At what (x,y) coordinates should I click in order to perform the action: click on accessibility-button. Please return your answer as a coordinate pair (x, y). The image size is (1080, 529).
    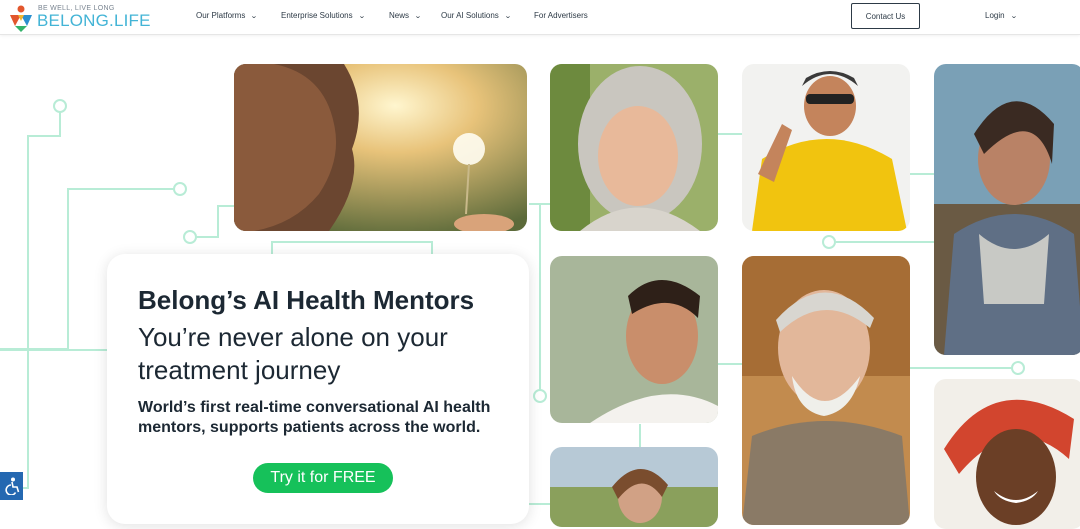
    Looking at the image, I should click on (11, 486).